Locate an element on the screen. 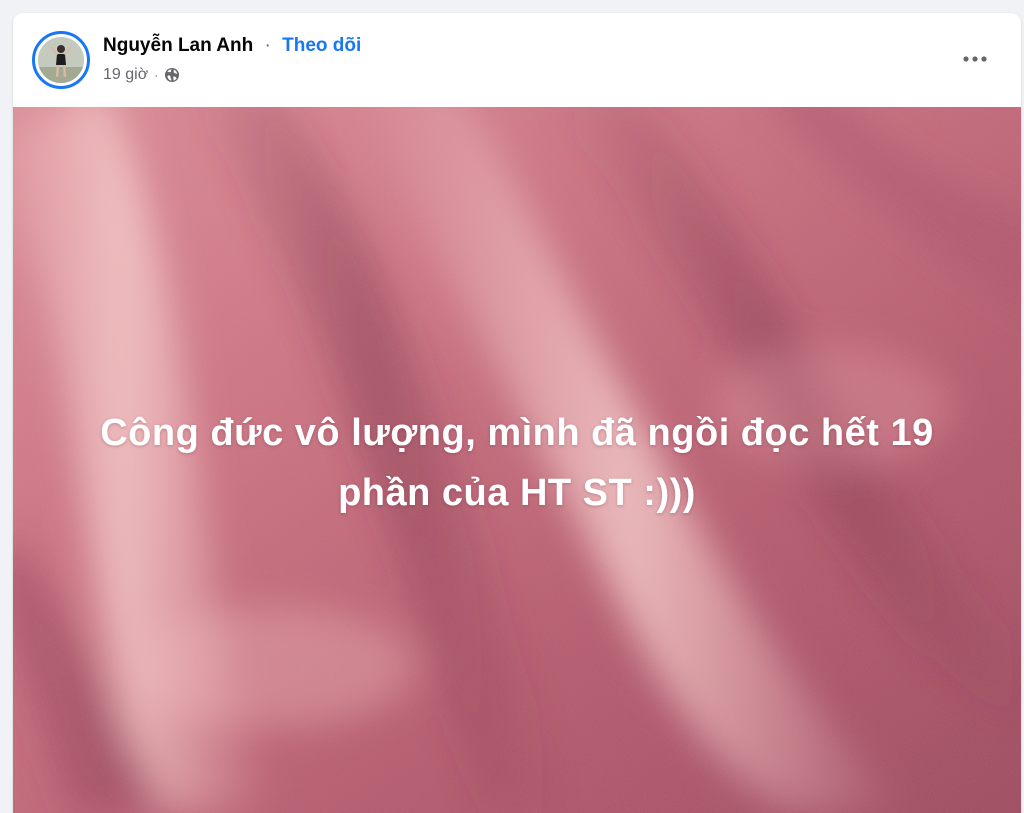 The width and height of the screenshot is (1024, 813). avatar-photo is located at coordinates (61, 60).